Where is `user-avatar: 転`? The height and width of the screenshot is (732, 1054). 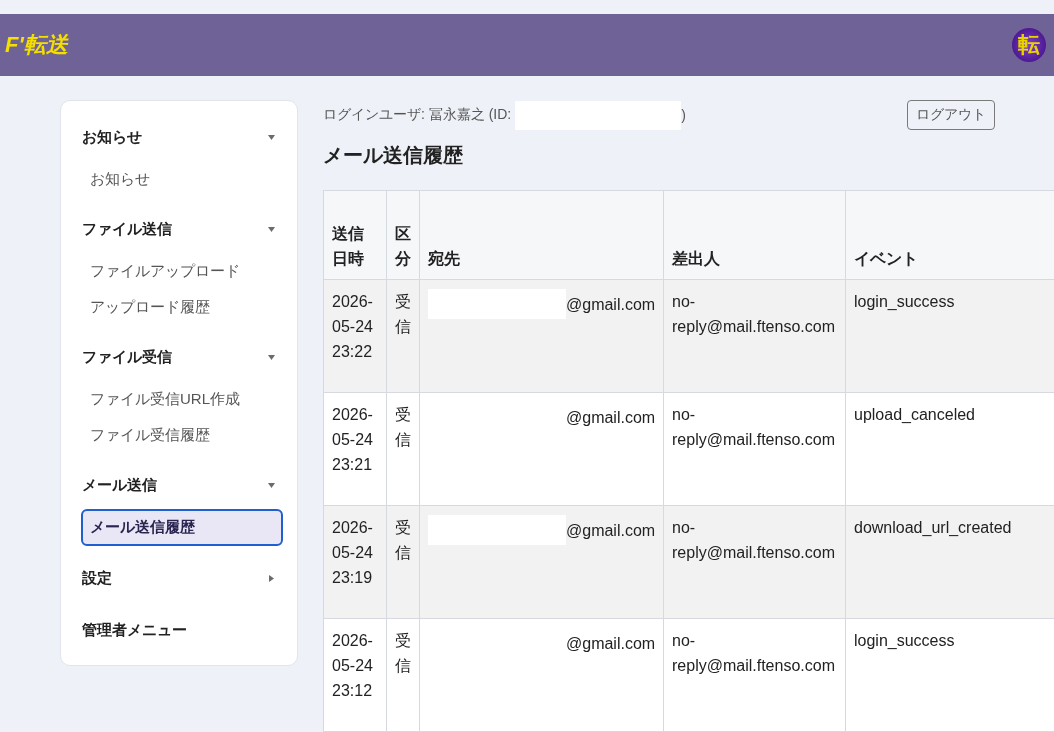
user-avatar: 転 is located at coordinates (1029, 45).